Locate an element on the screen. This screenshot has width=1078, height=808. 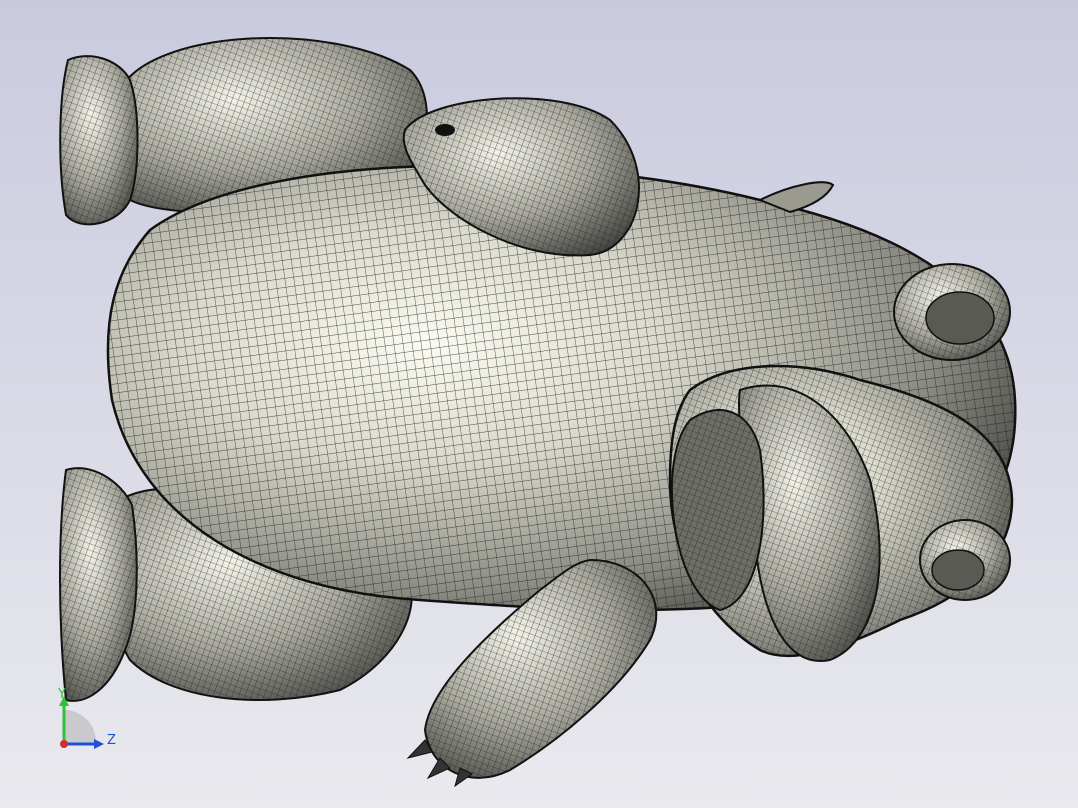
y-axis-label: Y is located at coordinates (61, 695).